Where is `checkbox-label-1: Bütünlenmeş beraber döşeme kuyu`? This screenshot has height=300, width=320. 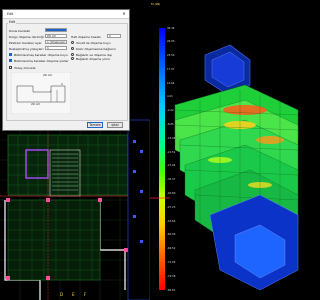
checkbox-label-1: Bütünlenmeş beraber döşeme kuyu is located at coordinates (41, 55).